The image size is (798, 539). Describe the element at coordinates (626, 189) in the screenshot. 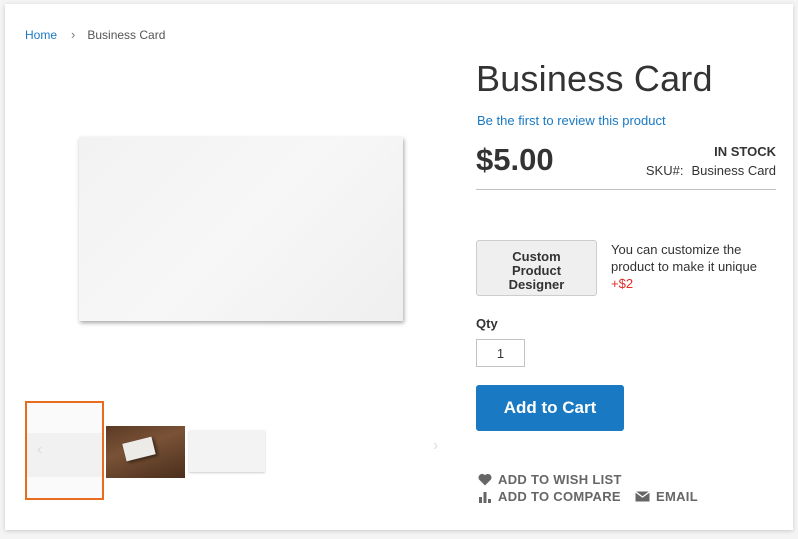

I see `divider` at that location.